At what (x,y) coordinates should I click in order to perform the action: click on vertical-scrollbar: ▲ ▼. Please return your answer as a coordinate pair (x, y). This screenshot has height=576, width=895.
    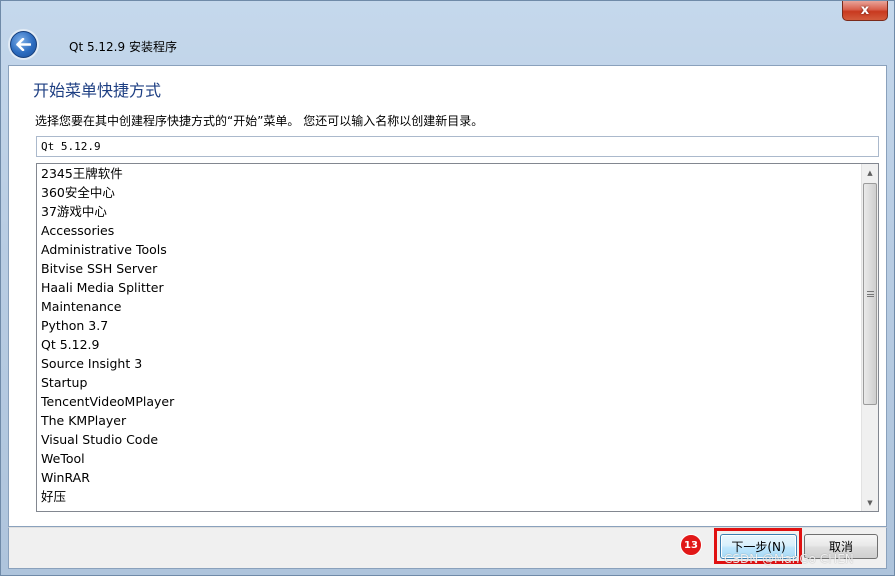
    Looking at the image, I should click on (869, 337).